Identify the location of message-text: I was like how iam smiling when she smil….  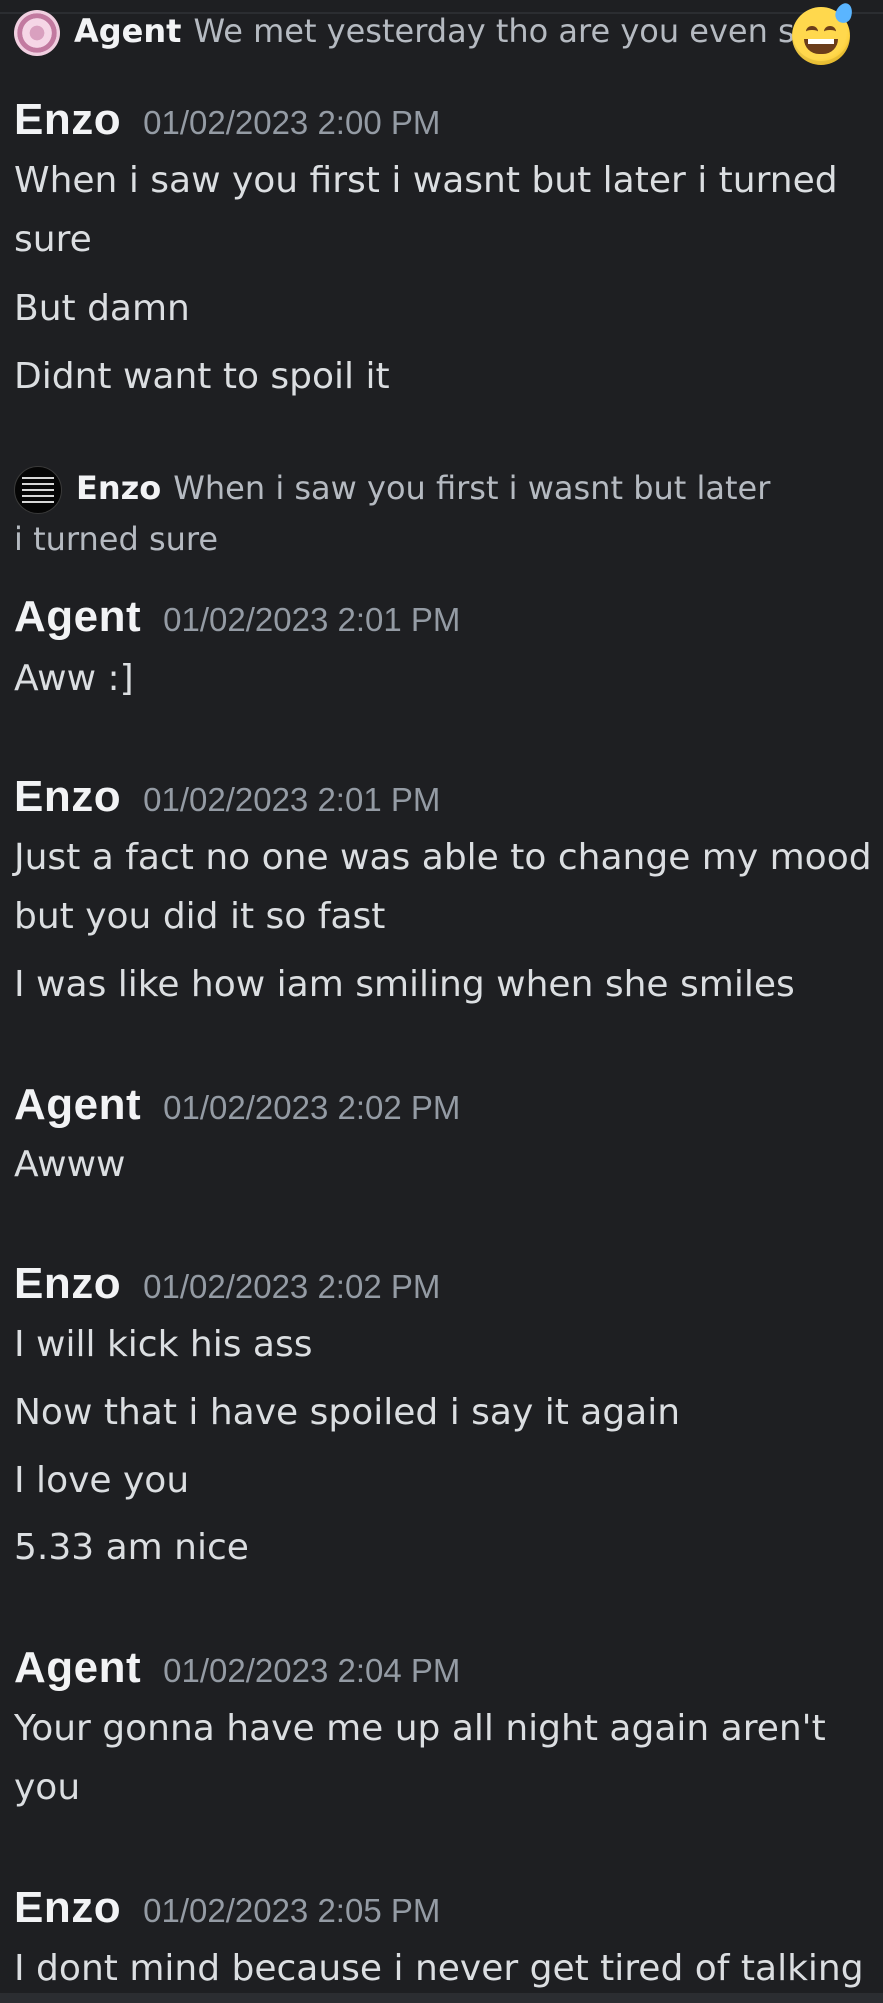
(404, 984).